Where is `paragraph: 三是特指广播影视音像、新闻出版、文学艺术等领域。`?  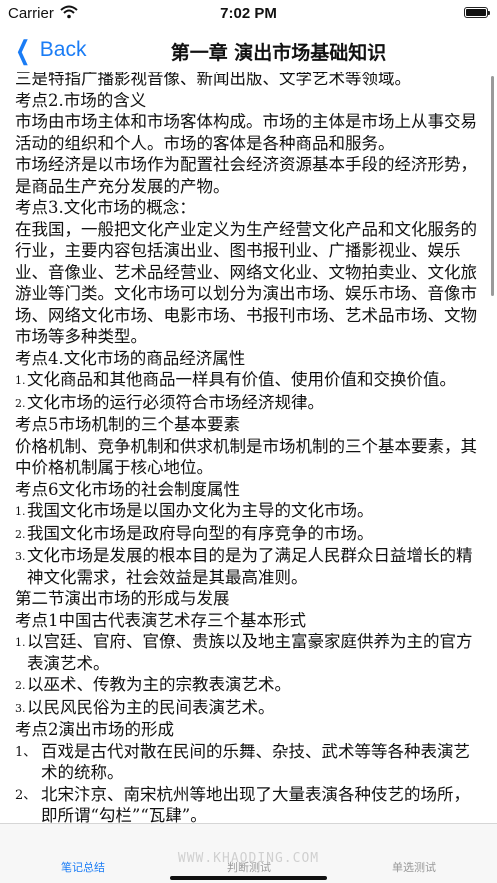 paragraph: 三是特指广播影视音像、新闻出版、文学艺术等领域。 is located at coordinates (213, 80).